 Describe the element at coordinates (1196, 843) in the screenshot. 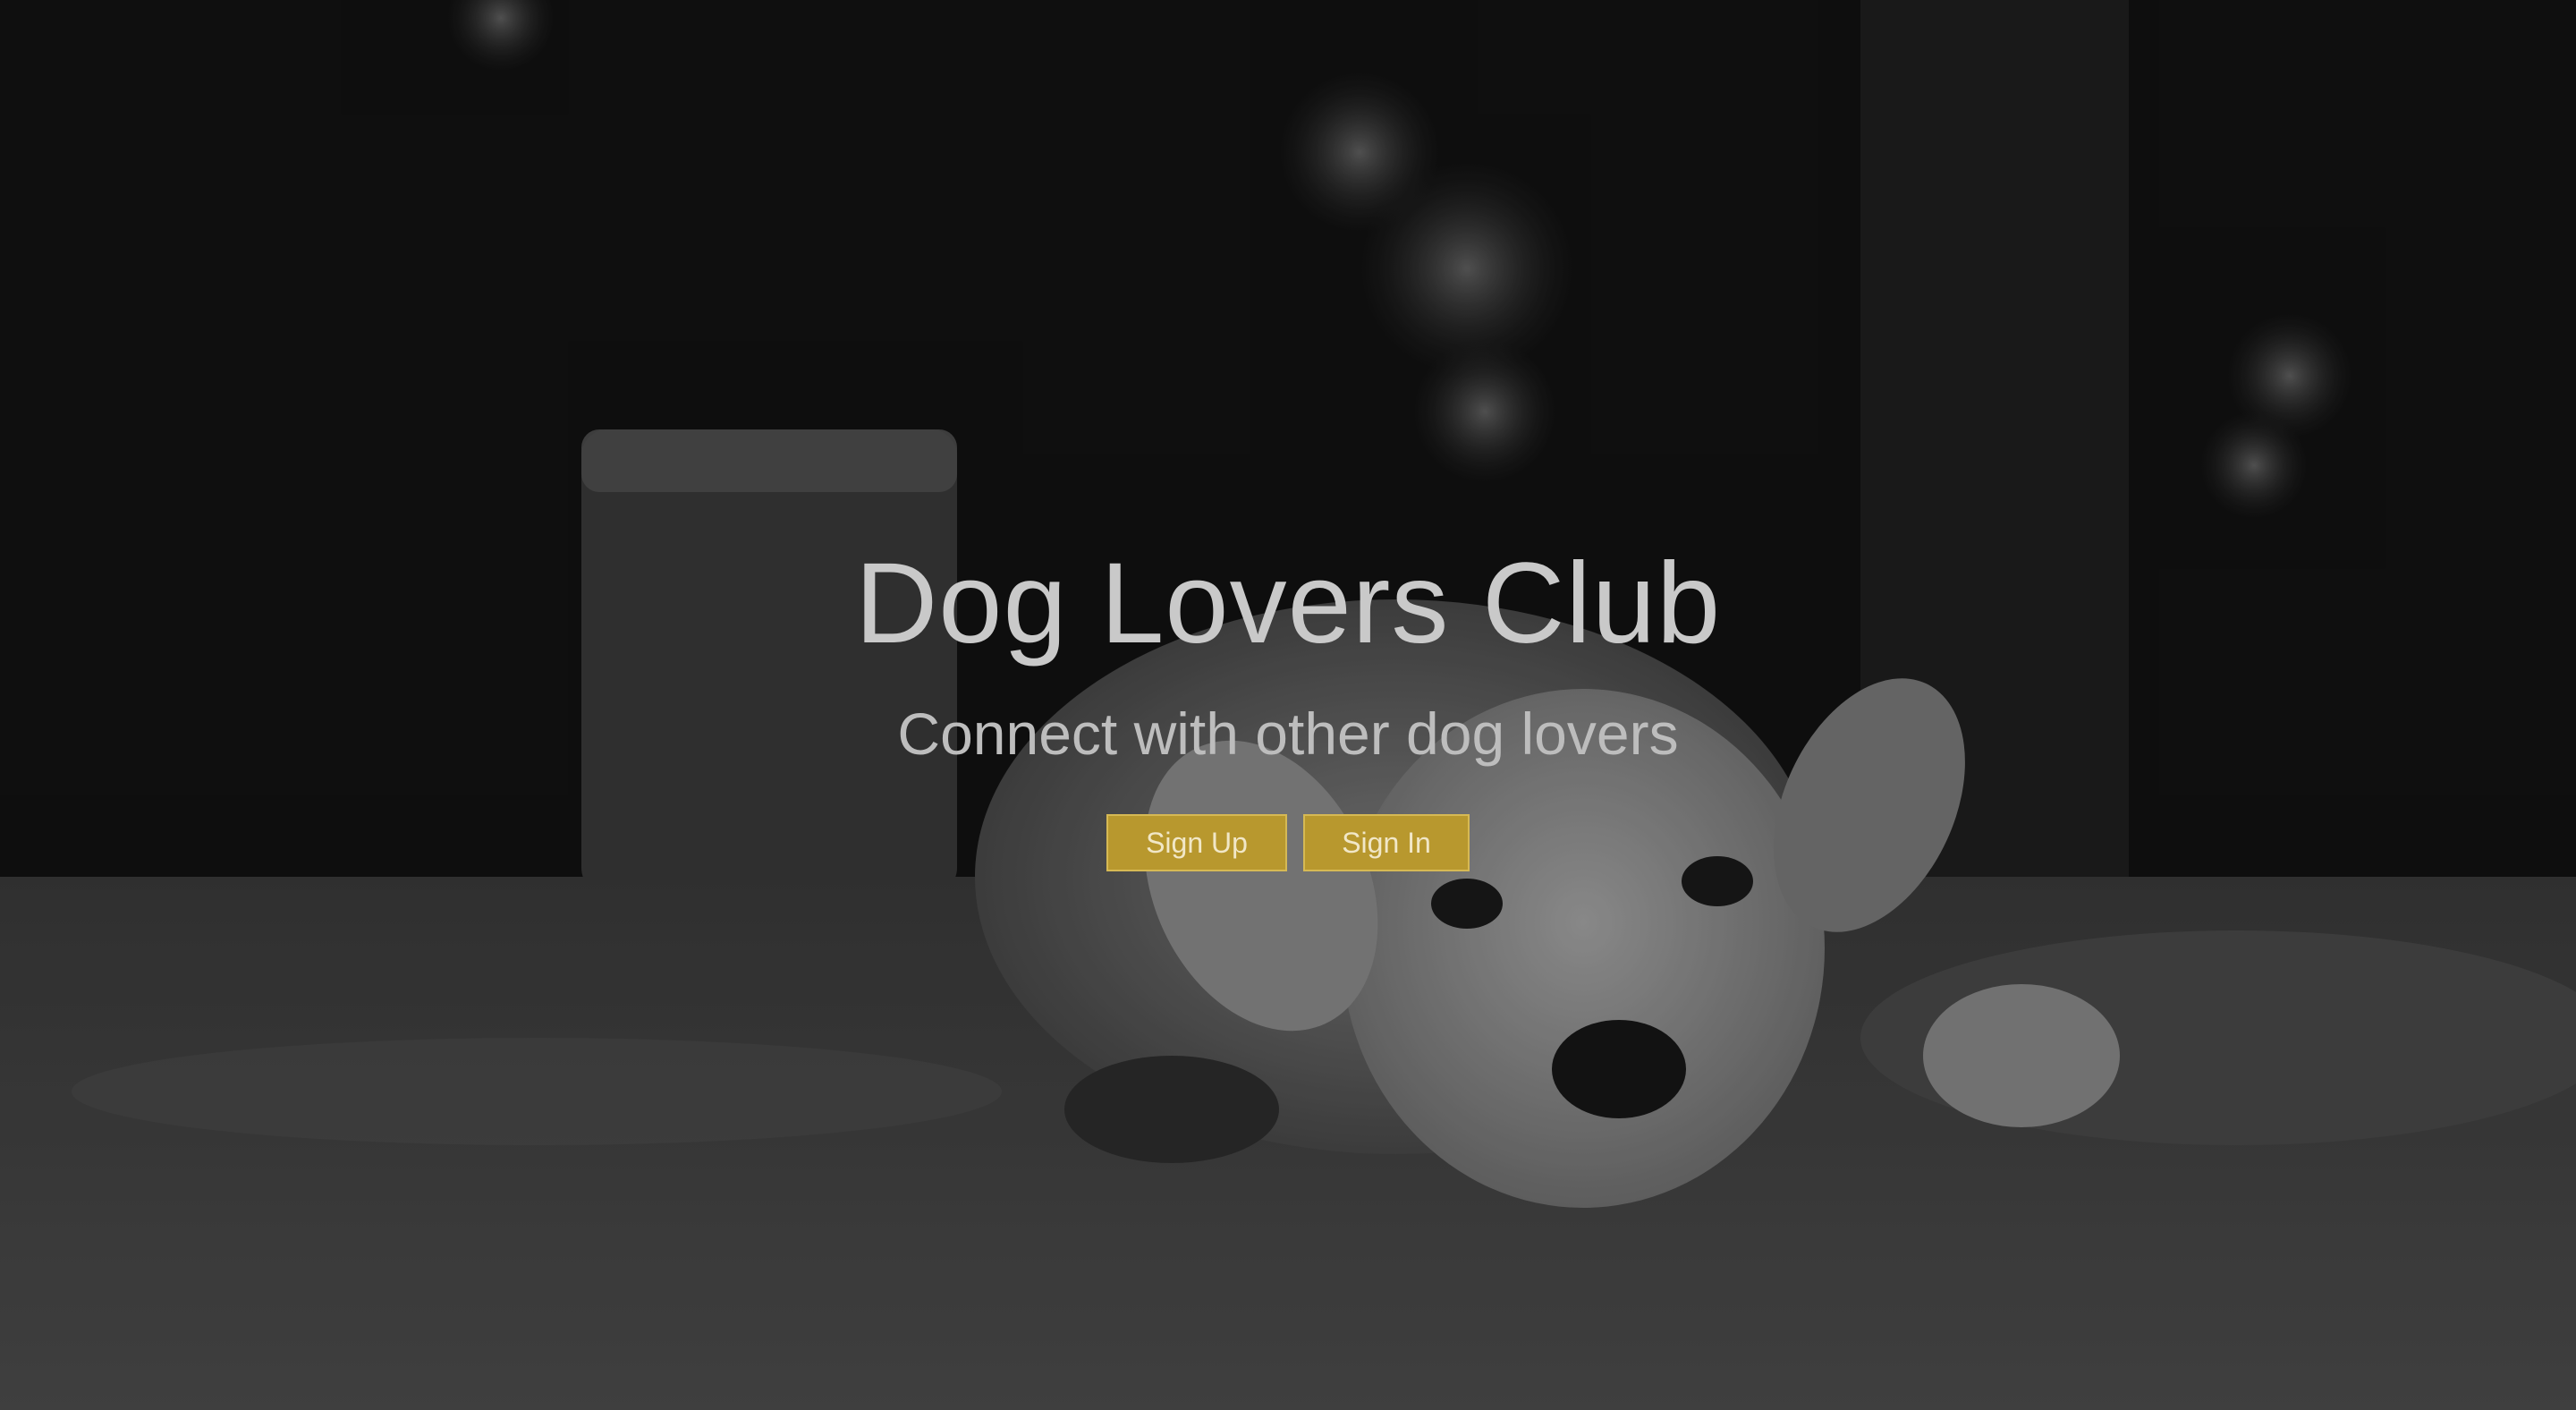

I see `sign-up-button: Sign Up` at that location.